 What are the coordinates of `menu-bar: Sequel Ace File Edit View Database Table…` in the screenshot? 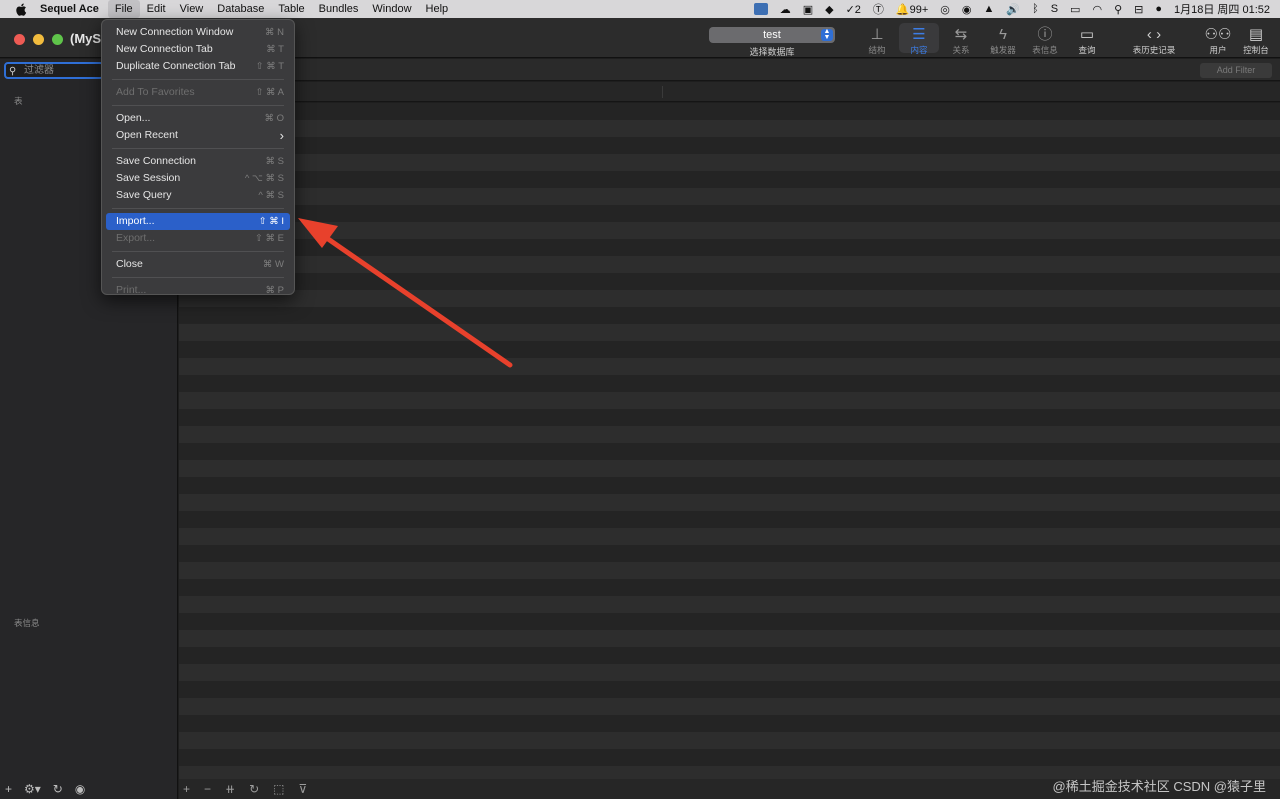 It's located at (640, 9).